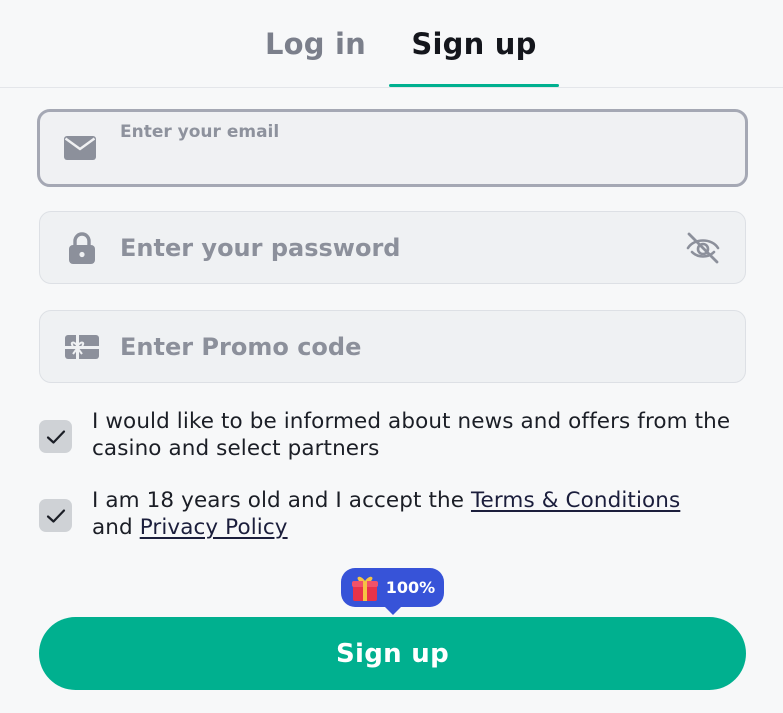 The width and height of the screenshot is (783, 713). I want to click on lock-icon, so click(82, 248).